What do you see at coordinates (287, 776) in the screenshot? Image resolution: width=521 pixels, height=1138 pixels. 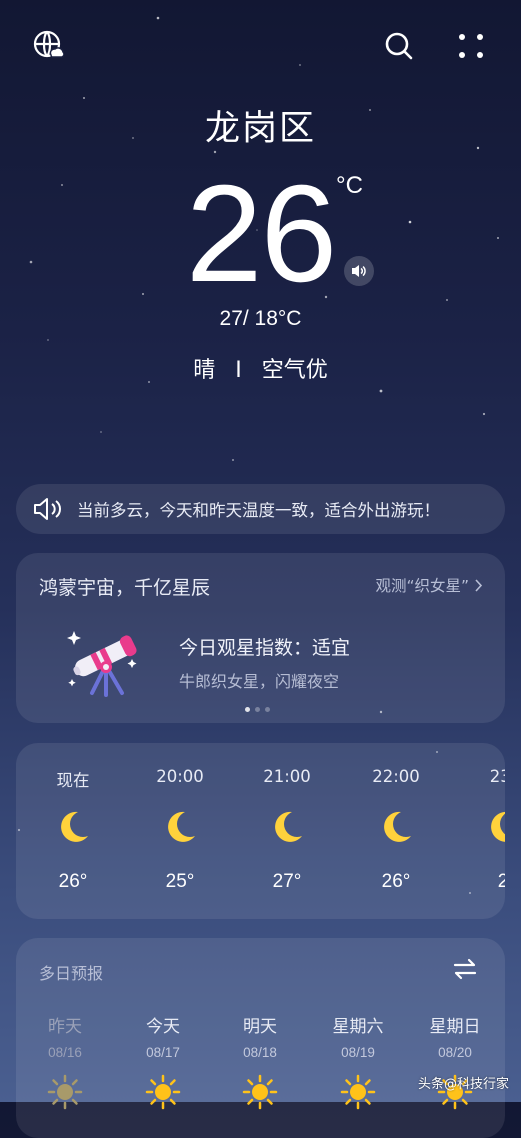 I see `hourly-time: 21:00` at bounding box center [287, 776].